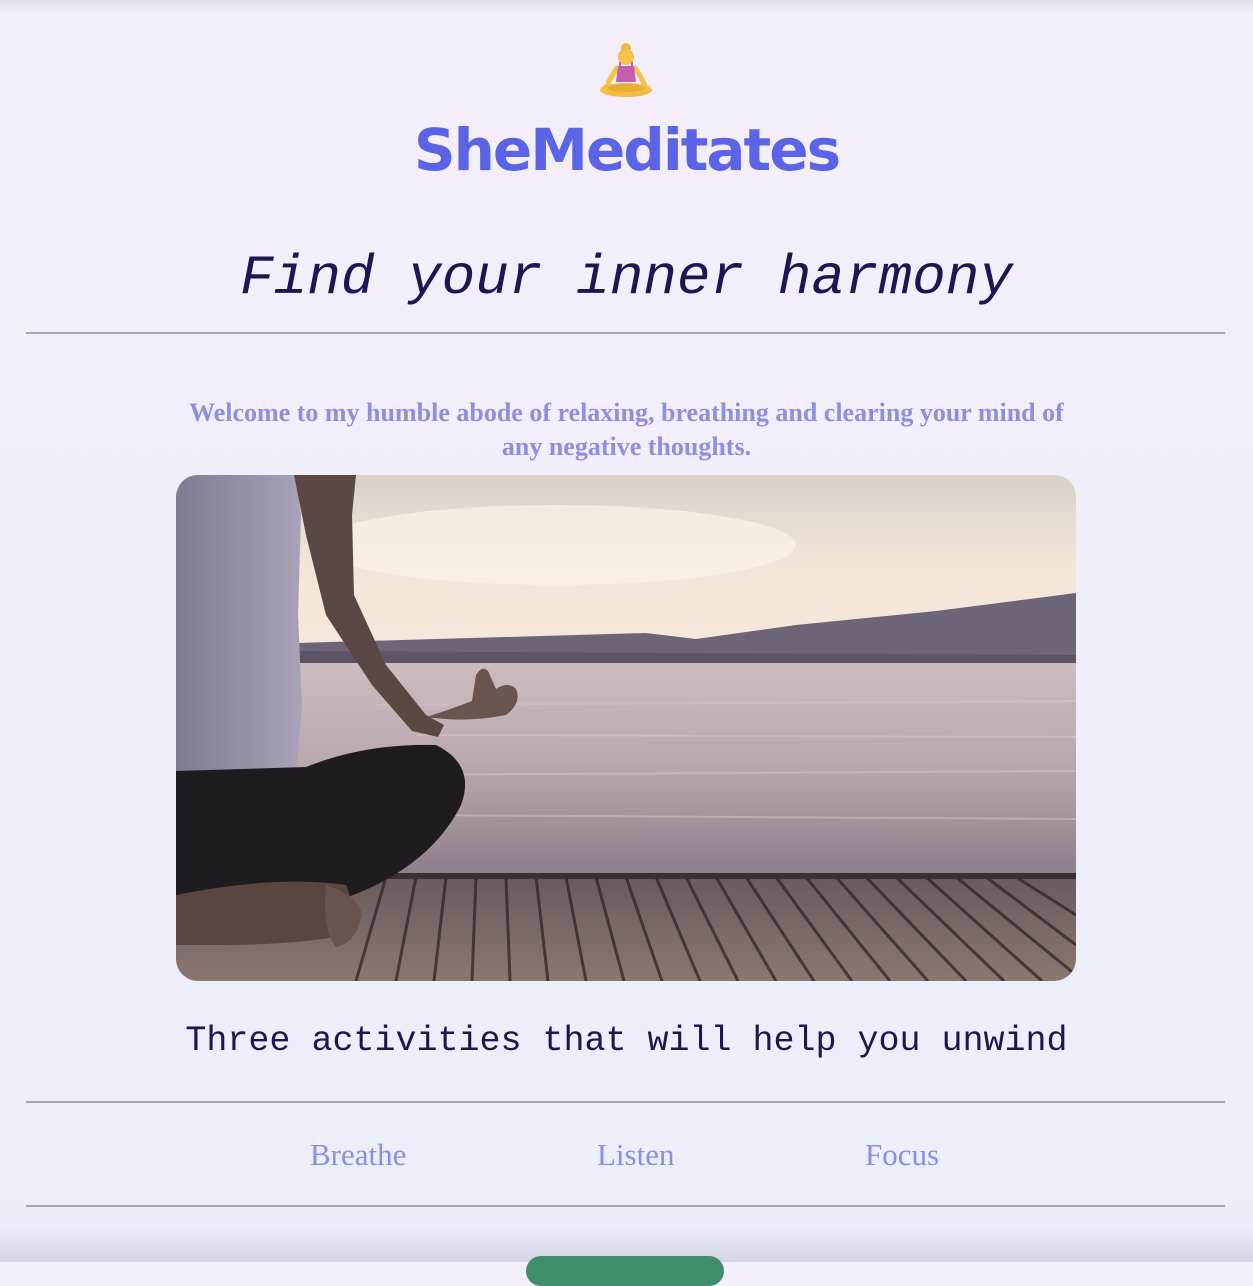  Describe the element at coordinates (626, 71) in the screenshot. I see `lotus-woman-icon` at that location.